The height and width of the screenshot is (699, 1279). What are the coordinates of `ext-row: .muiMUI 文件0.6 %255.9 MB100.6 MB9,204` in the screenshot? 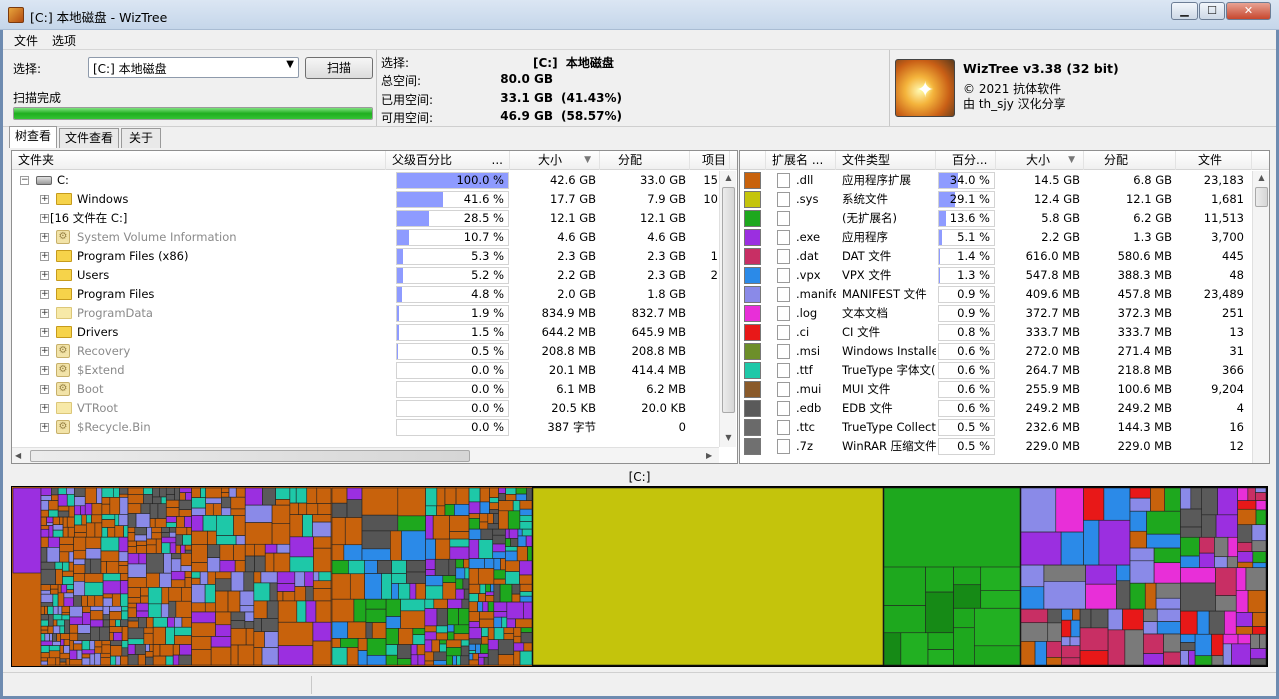 It's located at (996, 389).